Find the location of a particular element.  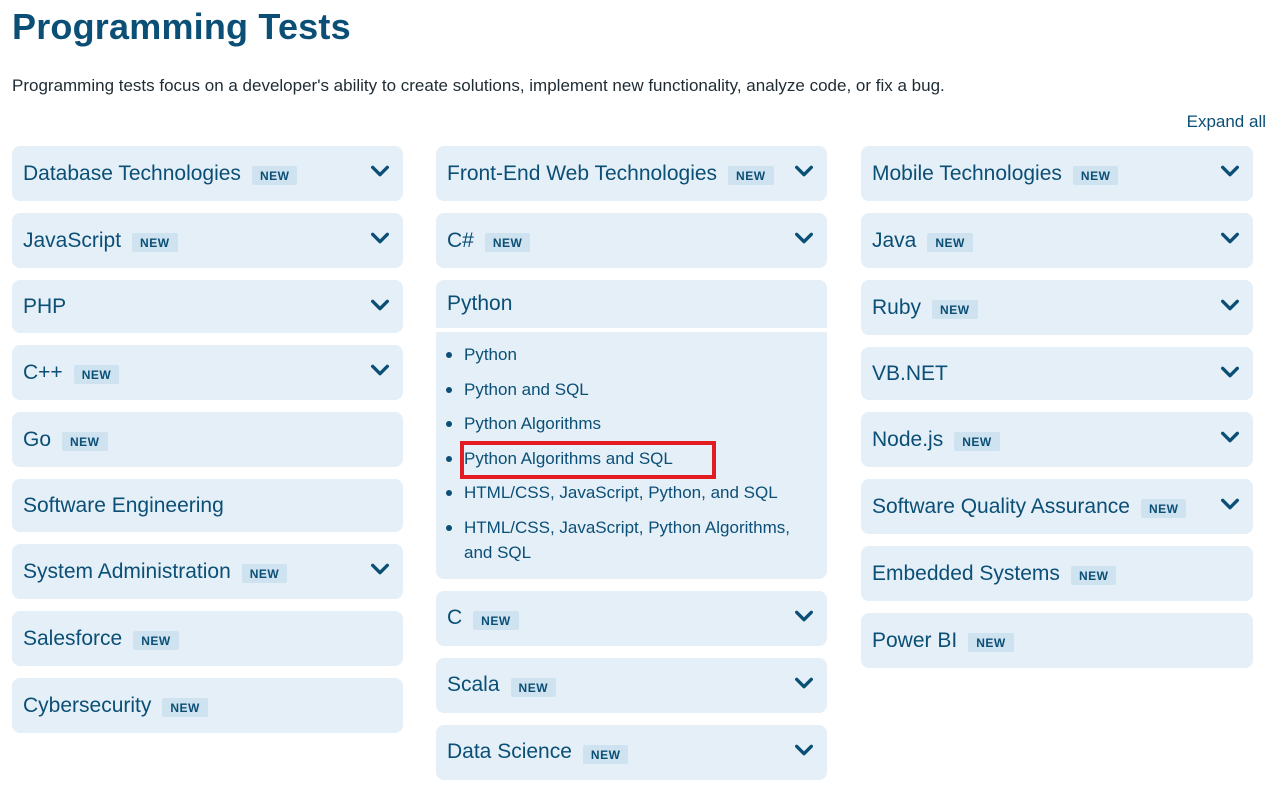

category-card-scala: Scala NEW is located at coordinates (631, 685).